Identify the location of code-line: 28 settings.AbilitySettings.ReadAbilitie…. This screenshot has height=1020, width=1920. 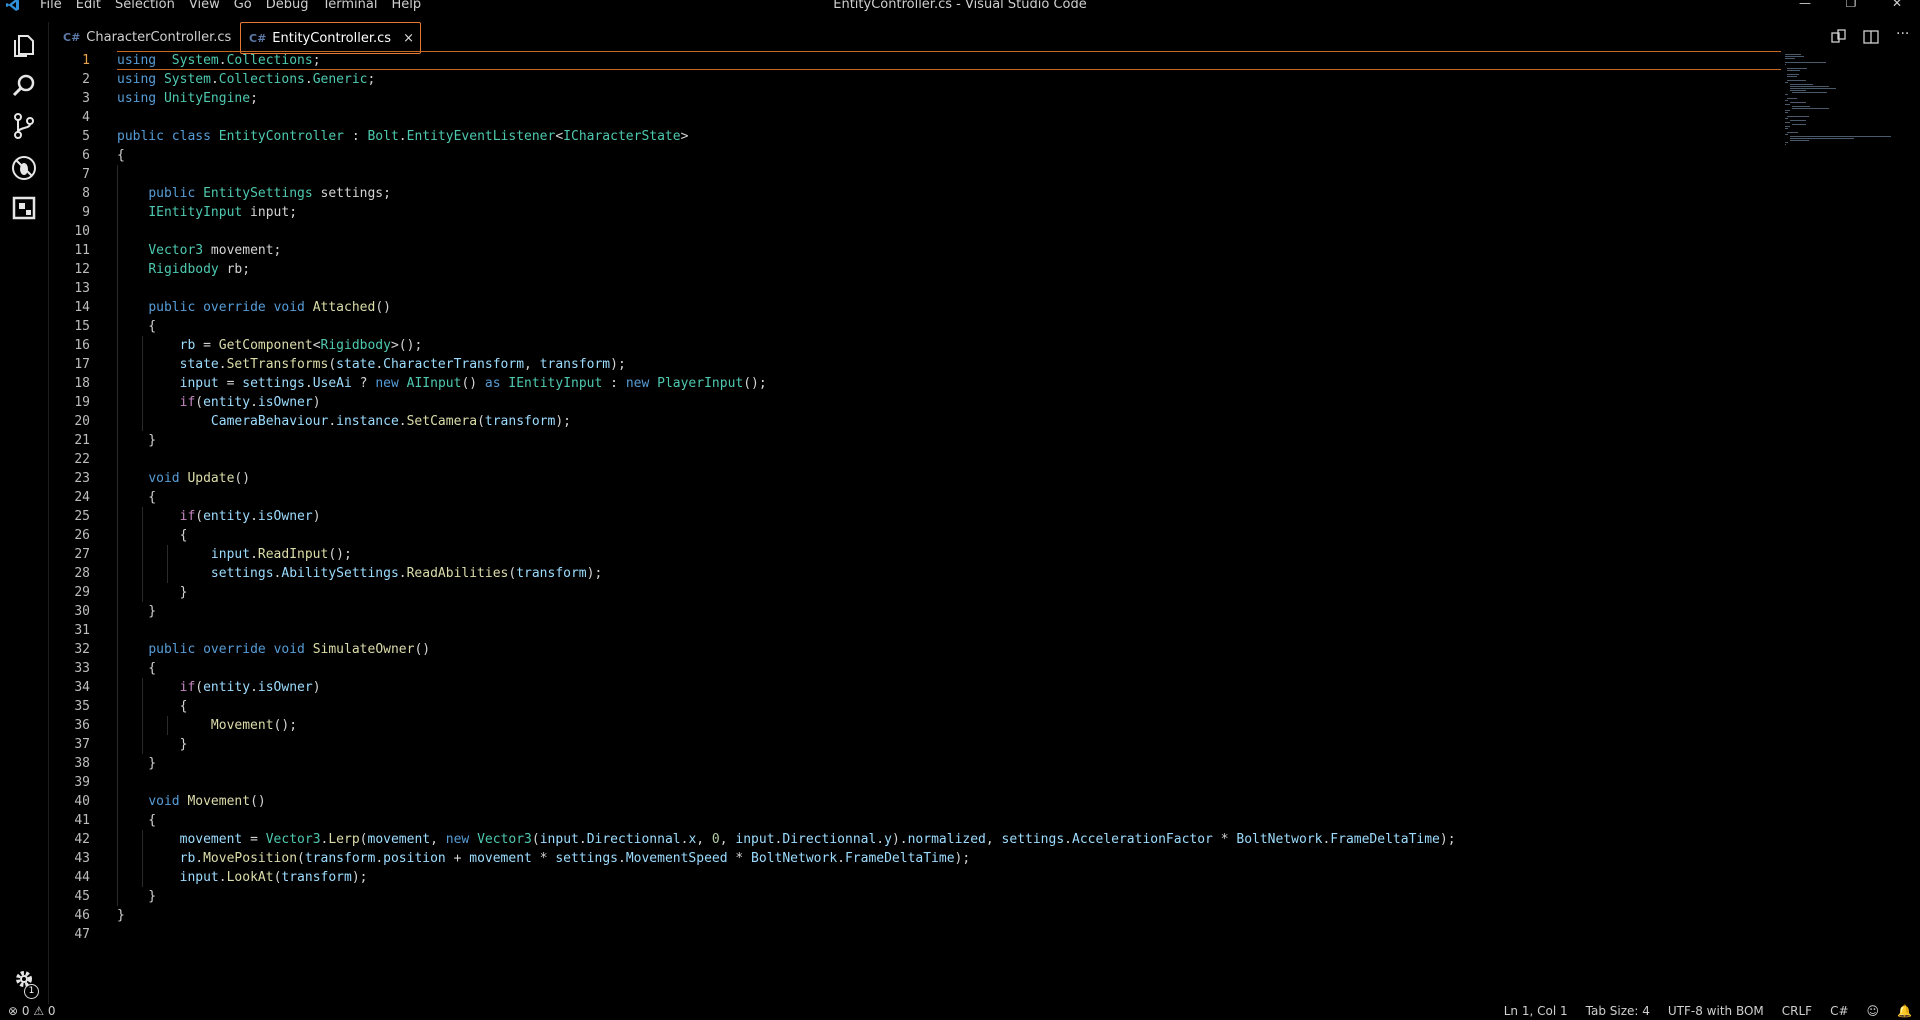
(915, 573).